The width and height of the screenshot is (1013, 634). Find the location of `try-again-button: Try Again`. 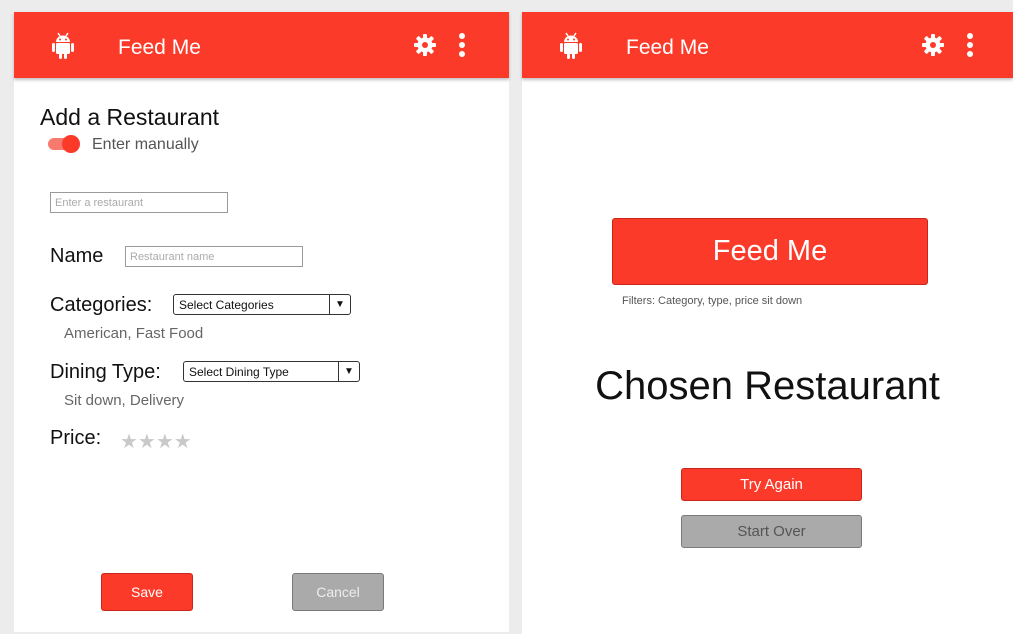

try-again-button: Try Again is located at coordinates (771, 484).